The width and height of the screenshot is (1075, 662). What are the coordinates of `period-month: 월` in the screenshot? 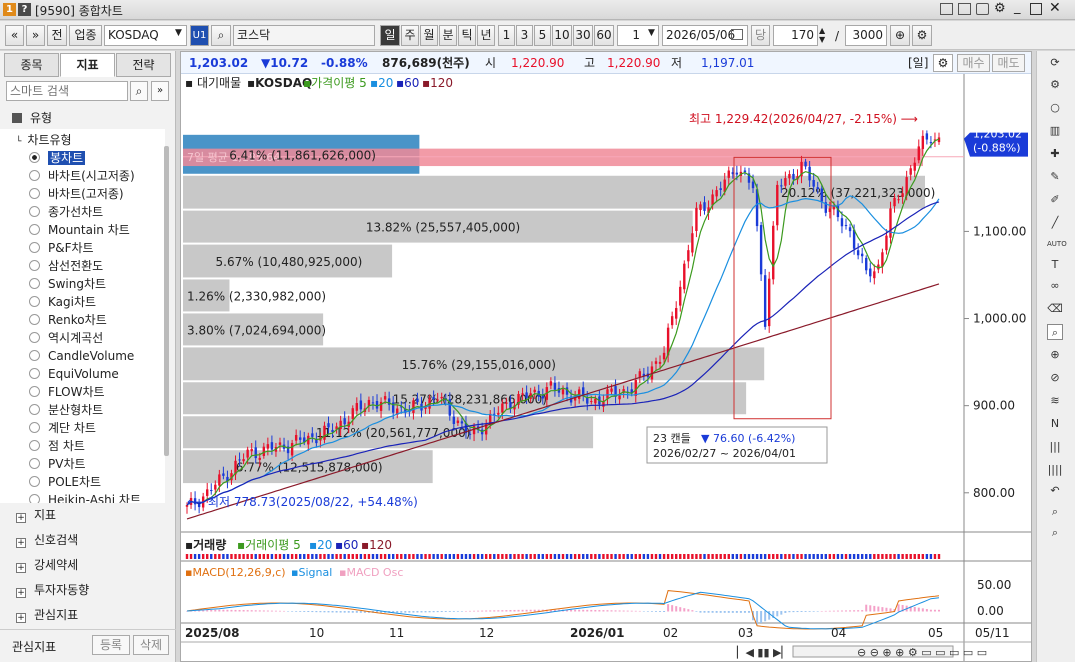 It's located at (429, 35).